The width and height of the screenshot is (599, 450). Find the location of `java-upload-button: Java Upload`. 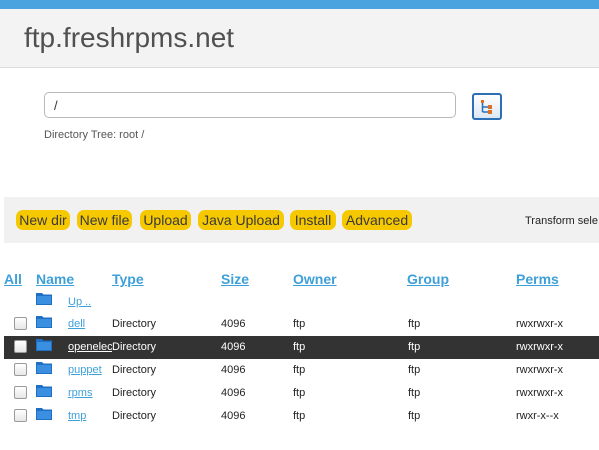

java-upload-button: Java Upload is located at coordinates (241, 220).